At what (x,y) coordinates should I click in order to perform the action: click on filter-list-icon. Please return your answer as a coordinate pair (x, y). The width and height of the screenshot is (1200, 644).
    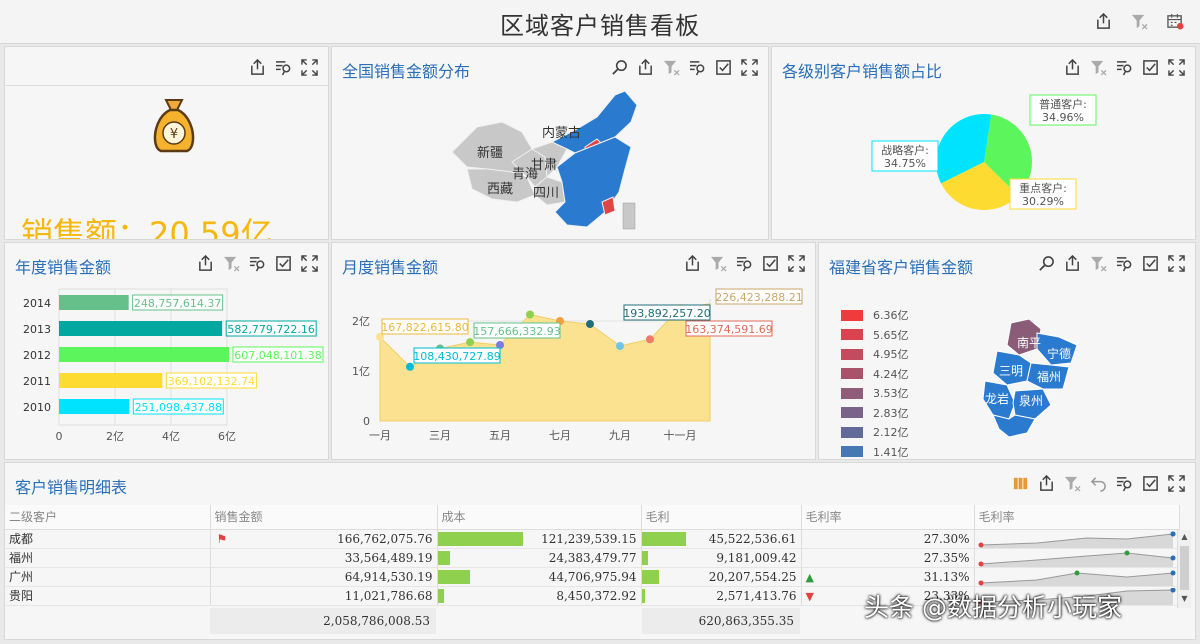
    Looking at the image, I should click on (282, 67).